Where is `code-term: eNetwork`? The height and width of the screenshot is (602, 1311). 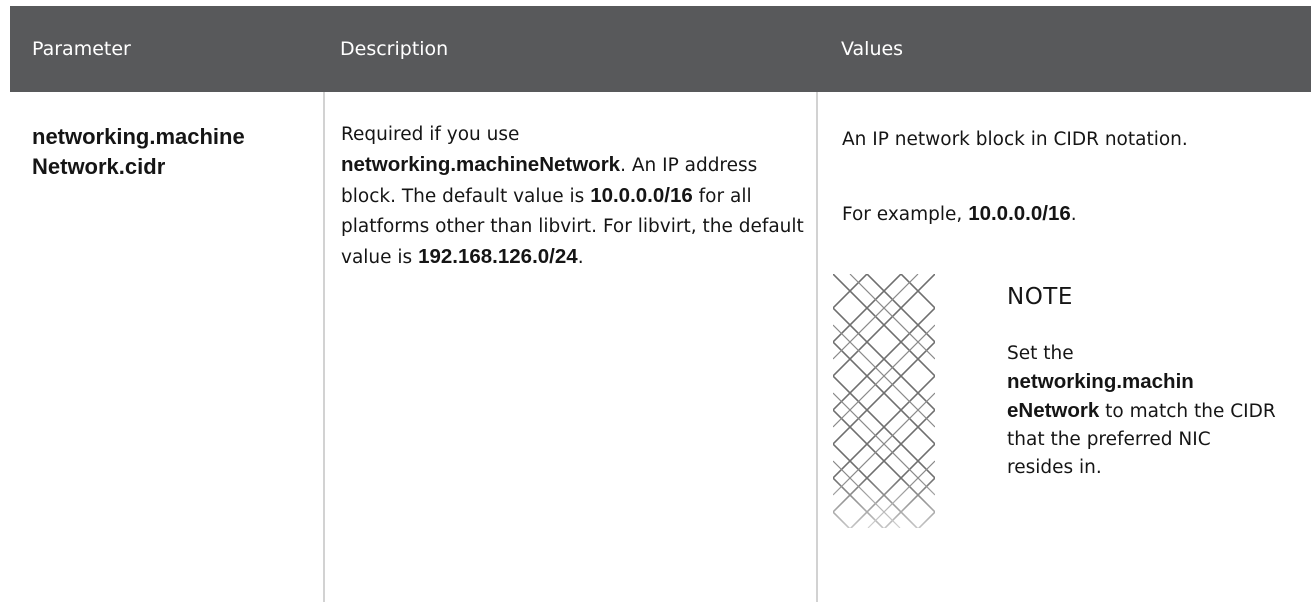 code-term: eNetwork is located at coordinates (1053, 410).